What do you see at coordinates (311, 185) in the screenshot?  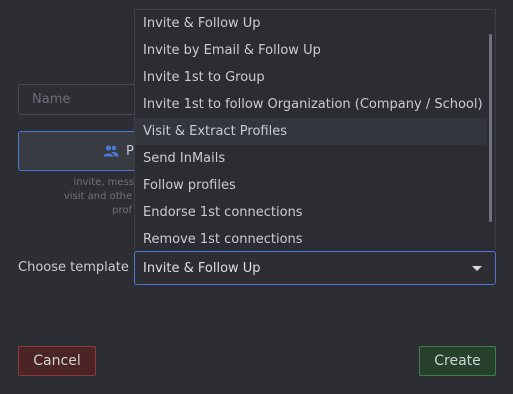 I see `dropdown-option: Follow profiles` at bounding box center [311, 185].